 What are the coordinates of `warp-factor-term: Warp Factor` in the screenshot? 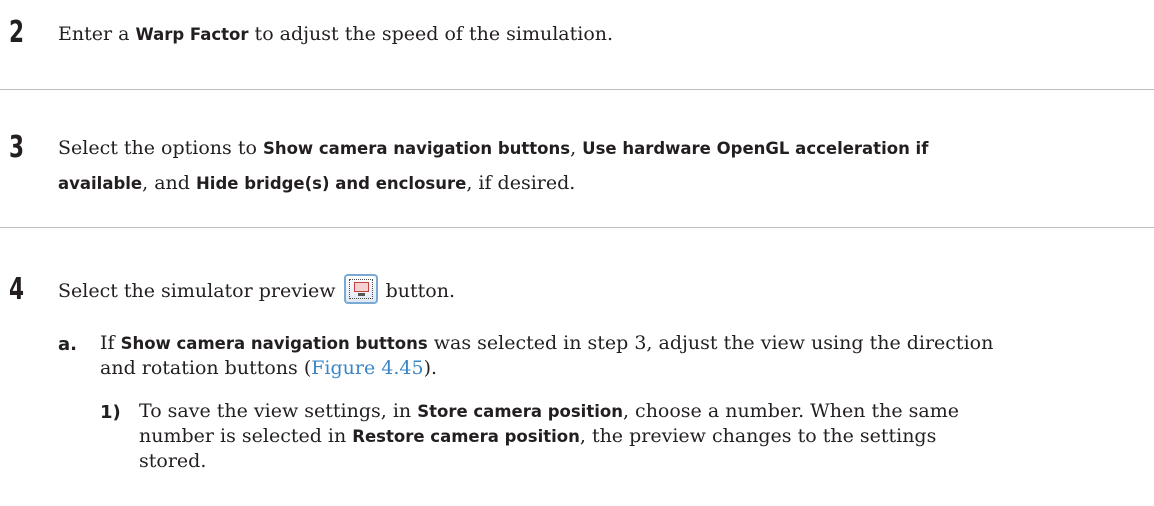 It's located at (192, 34).